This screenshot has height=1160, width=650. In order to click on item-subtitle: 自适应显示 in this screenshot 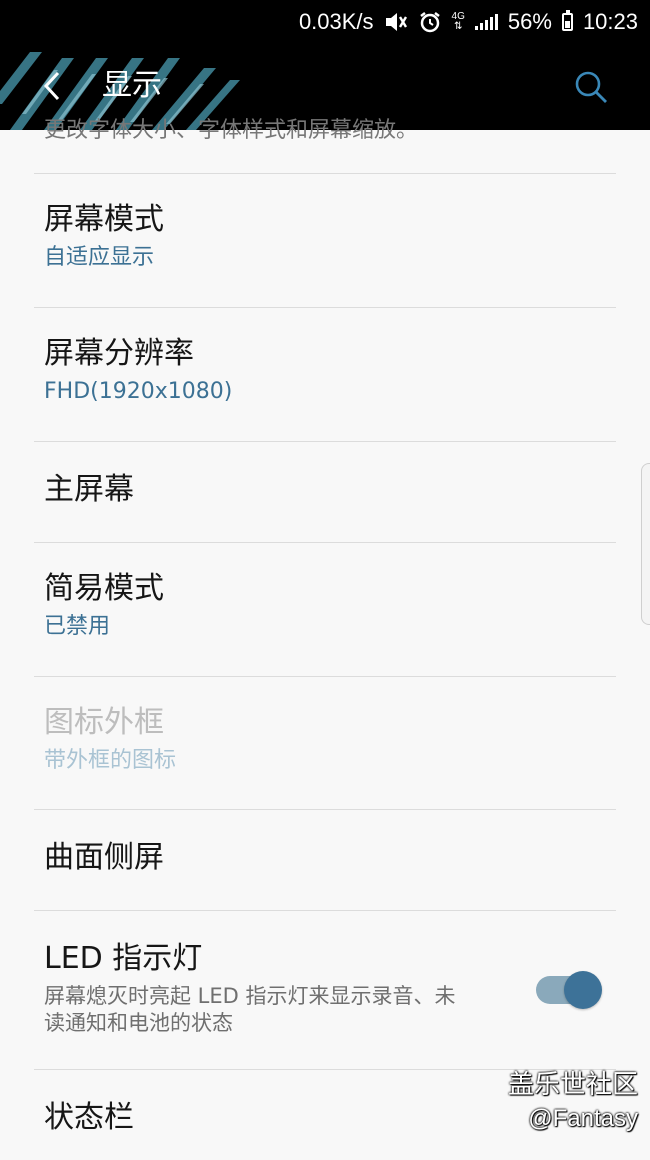, I will do `click(99, 257)`.